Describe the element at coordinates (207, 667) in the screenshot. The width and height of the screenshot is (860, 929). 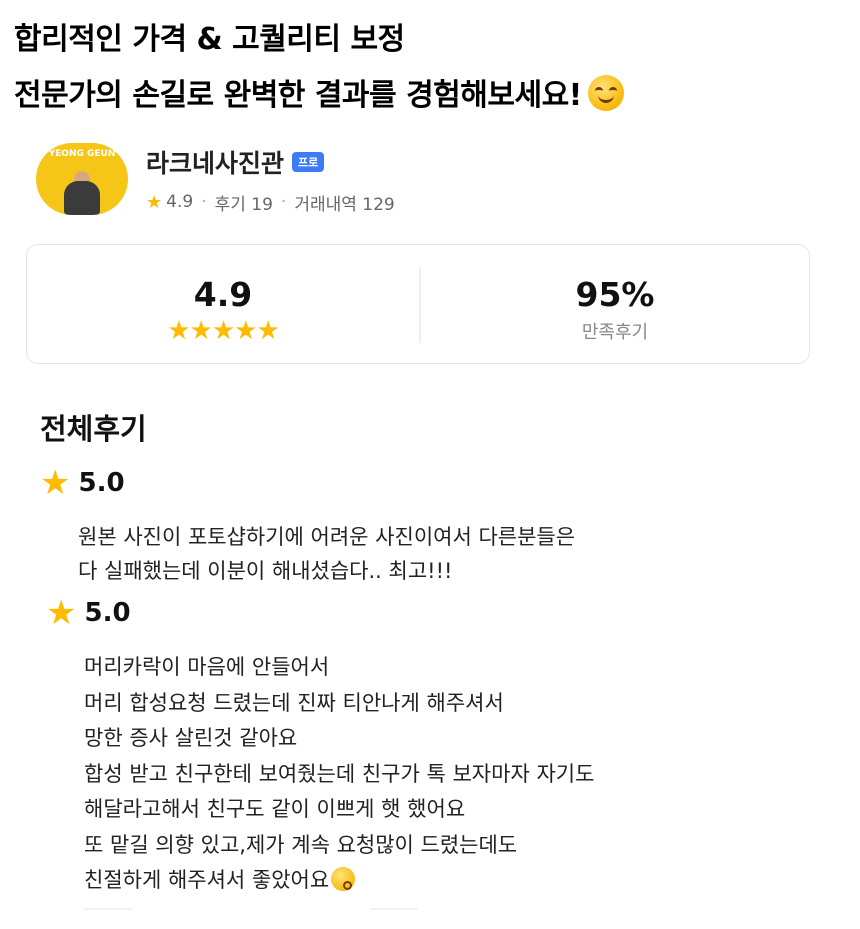
I see `review-line: 머리카락이 마음에 안들어서` at that location.